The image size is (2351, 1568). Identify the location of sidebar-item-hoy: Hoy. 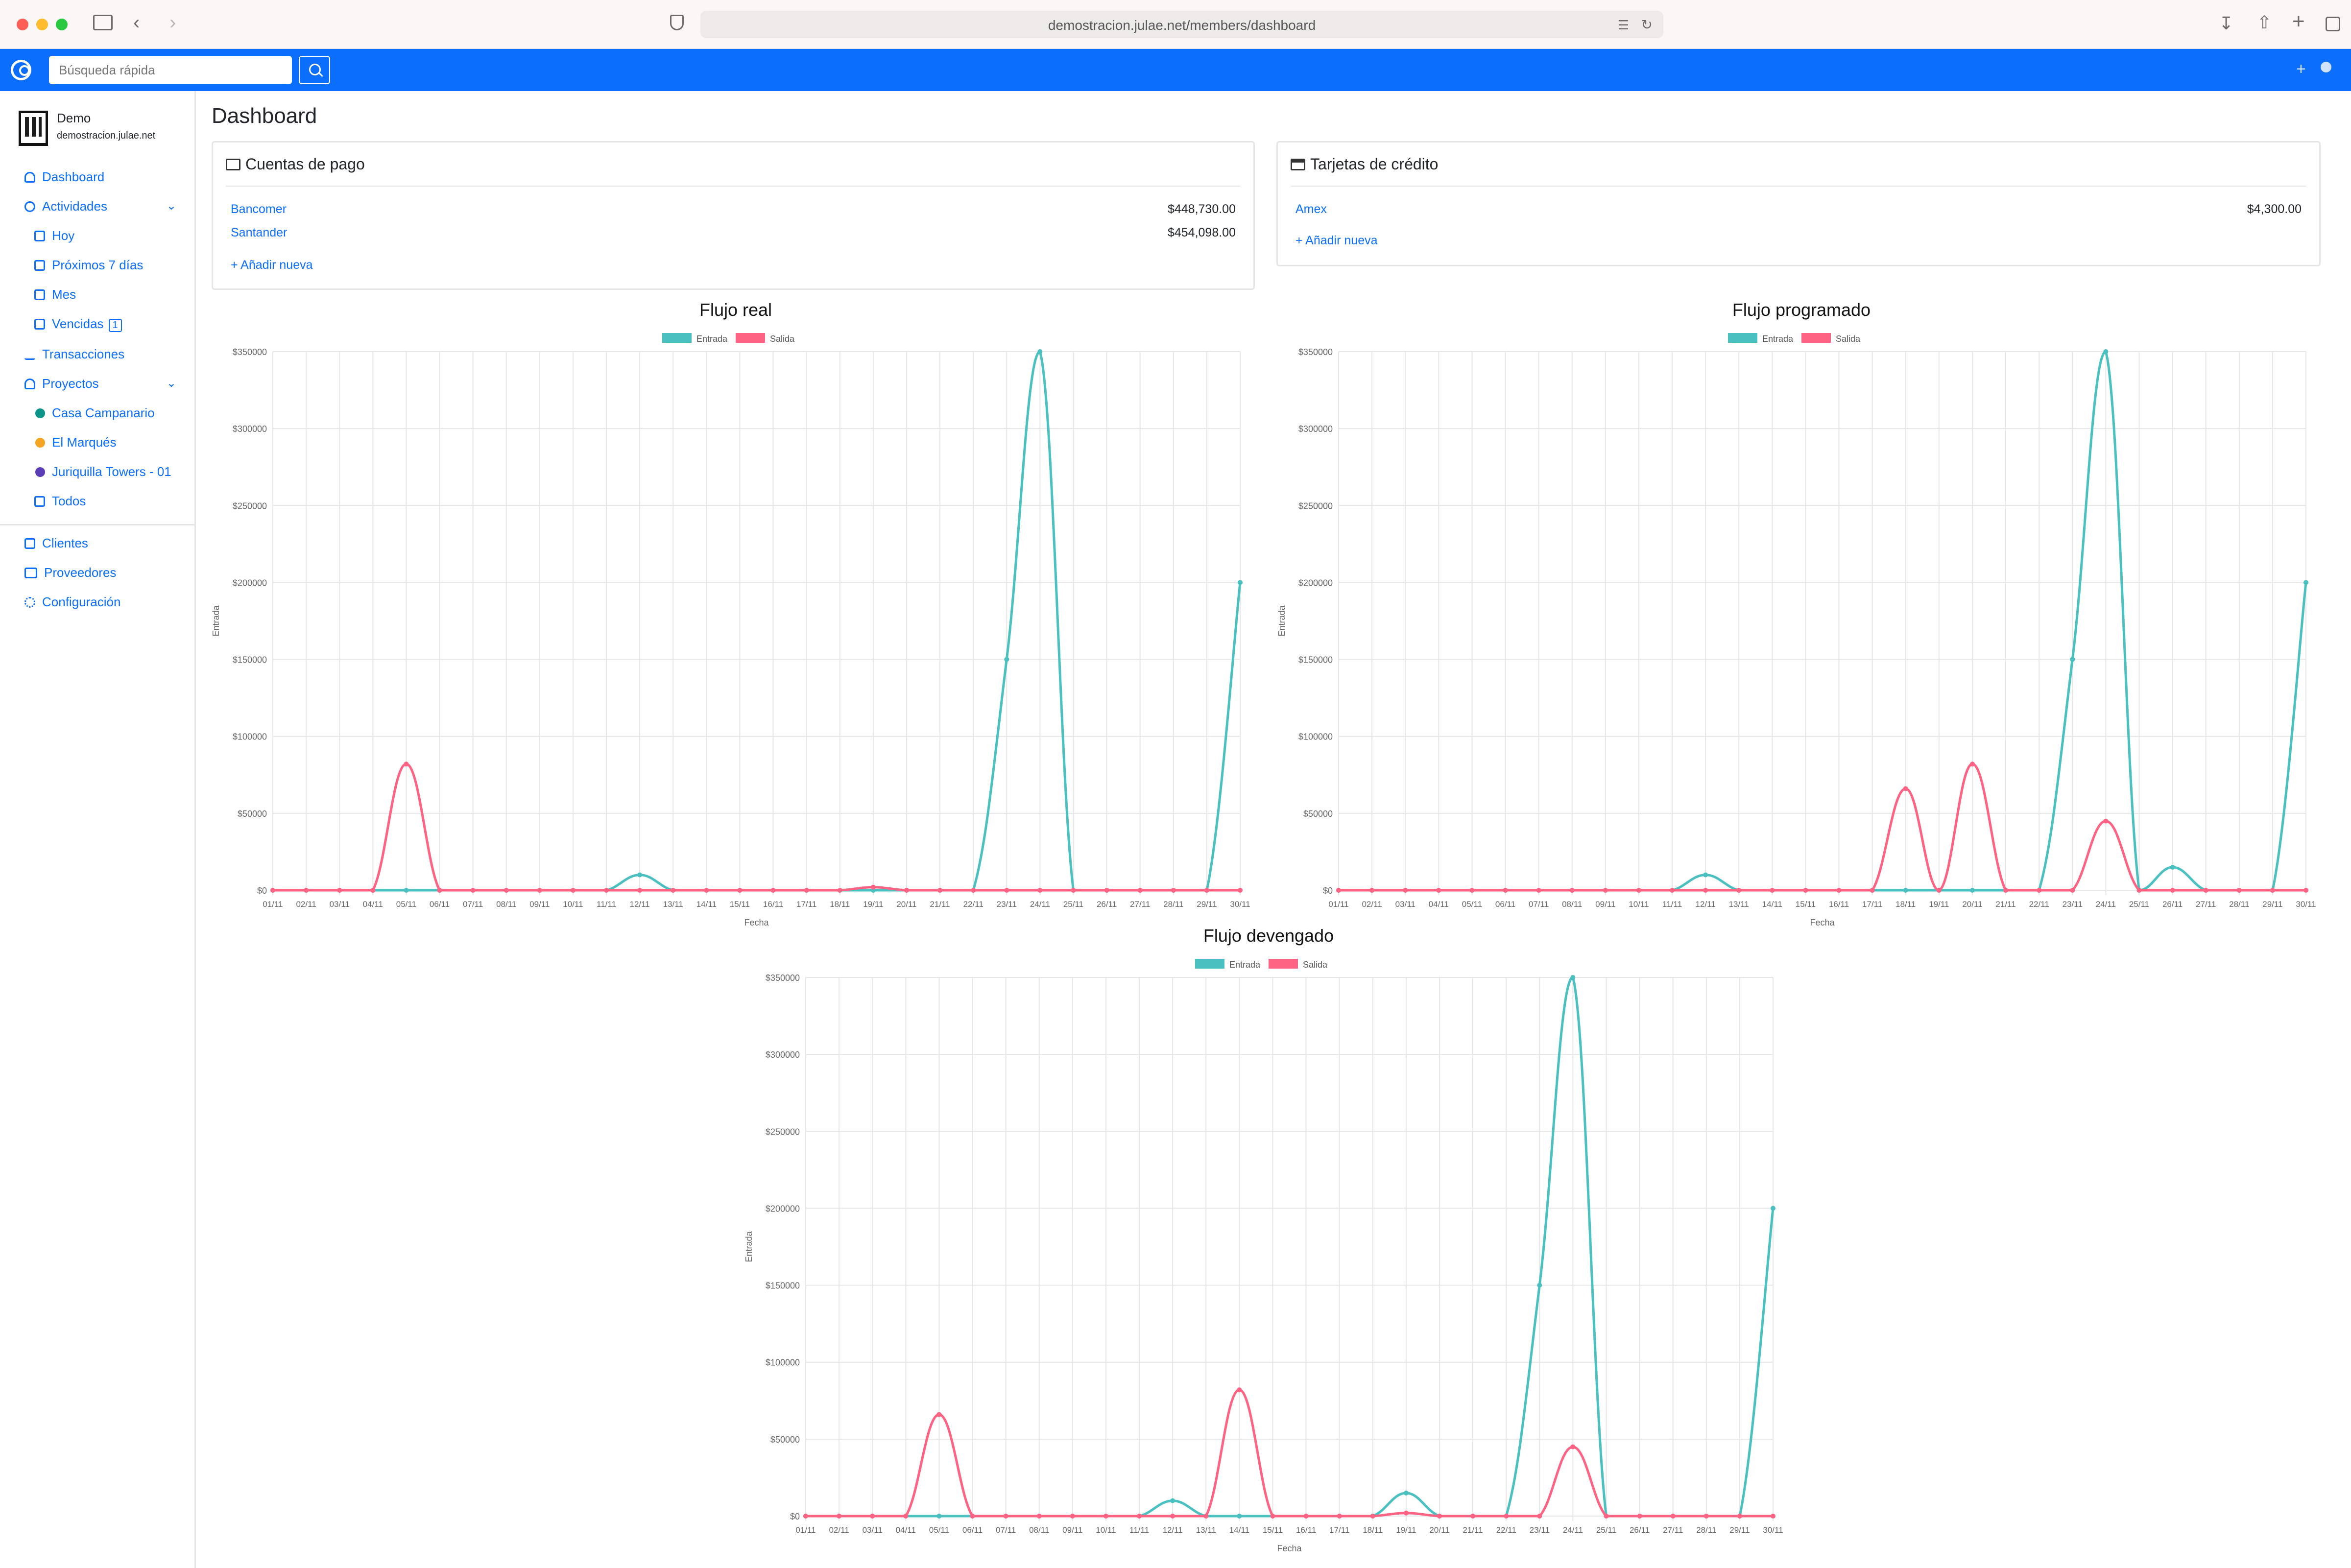
(54, 236).